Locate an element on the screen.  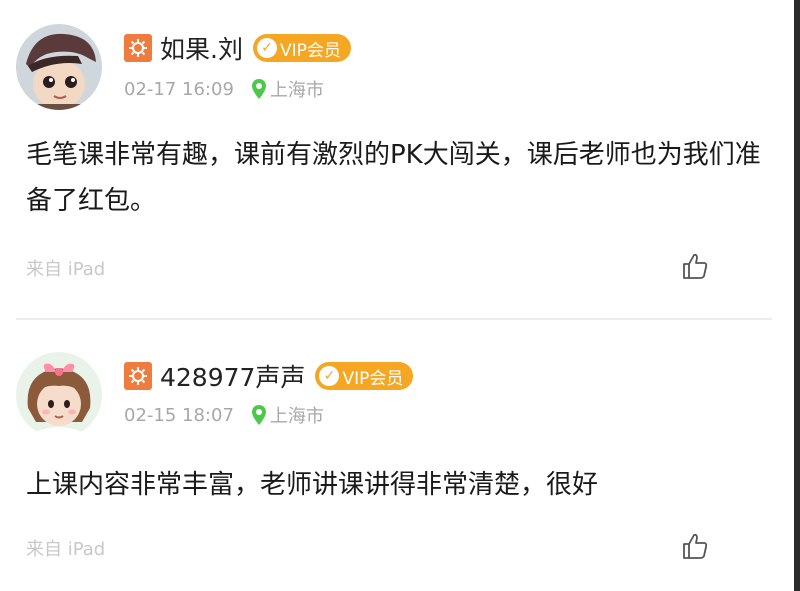
username: 428977声声 is located at coordinates (232, 376).